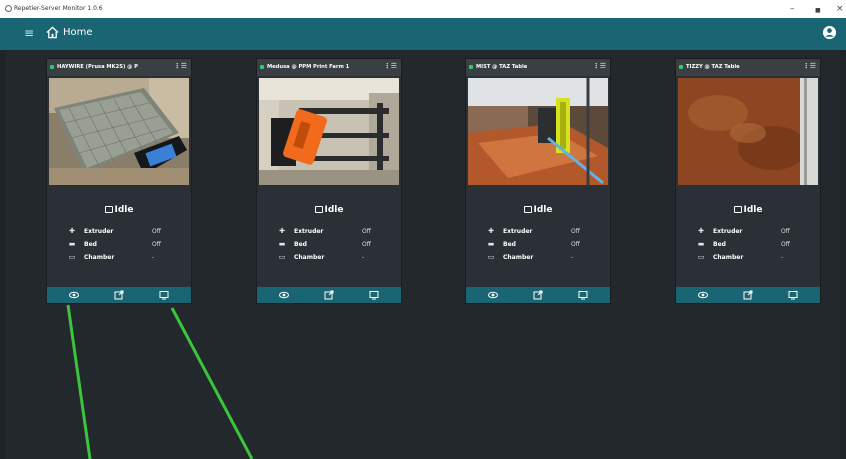 The image size is (846, 459). What do you see at coordinates (792, 9) in the screenshot?
I see `minimize-button: –` at bounding box center [792, 9].